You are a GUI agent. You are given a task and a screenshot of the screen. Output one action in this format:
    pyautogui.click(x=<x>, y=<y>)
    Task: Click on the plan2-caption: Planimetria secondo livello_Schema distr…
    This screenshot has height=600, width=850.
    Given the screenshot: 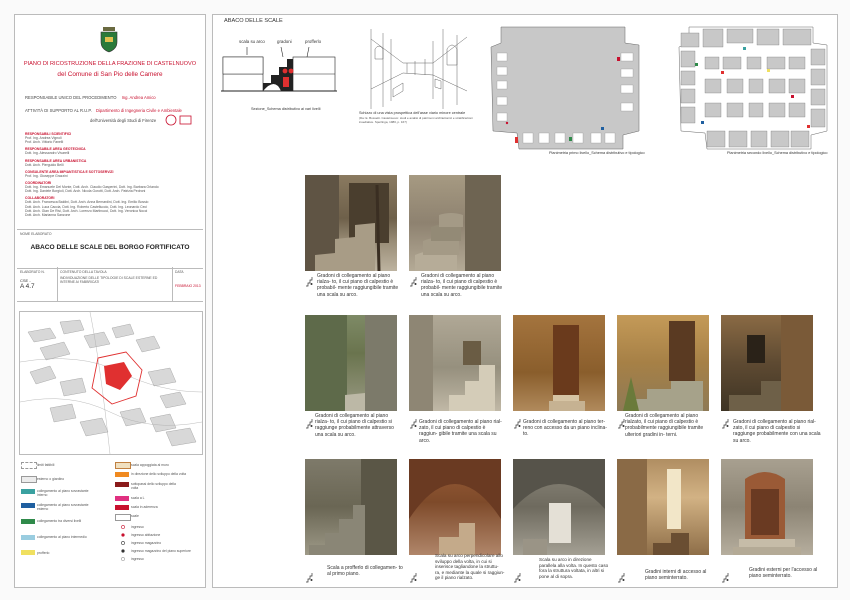 What is the action you would take?
    pyautogui.click(x=777, y=153)
    